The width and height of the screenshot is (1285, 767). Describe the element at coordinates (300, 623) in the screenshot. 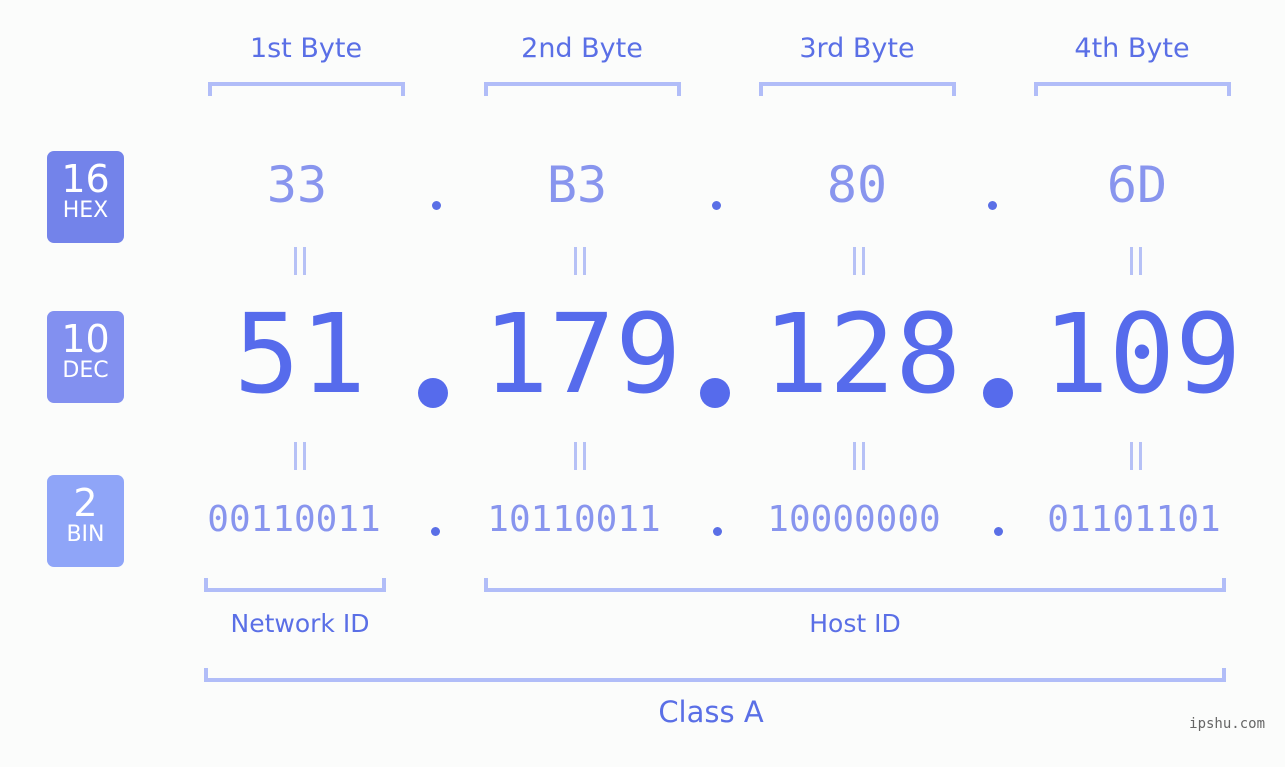

I see `network-id-label: Network ID` at that location.